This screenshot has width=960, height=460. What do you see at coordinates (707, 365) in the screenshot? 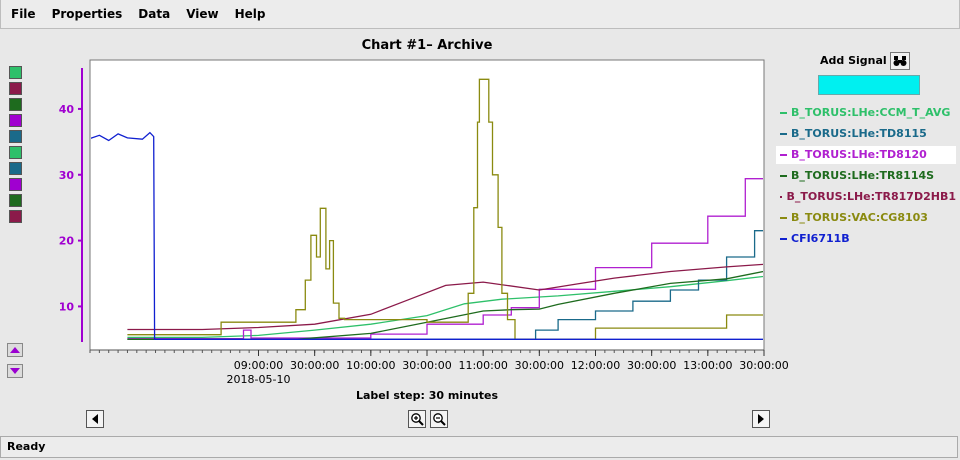
I see `x-tick-label: 13:00:00` at bounding box center [707, 365].